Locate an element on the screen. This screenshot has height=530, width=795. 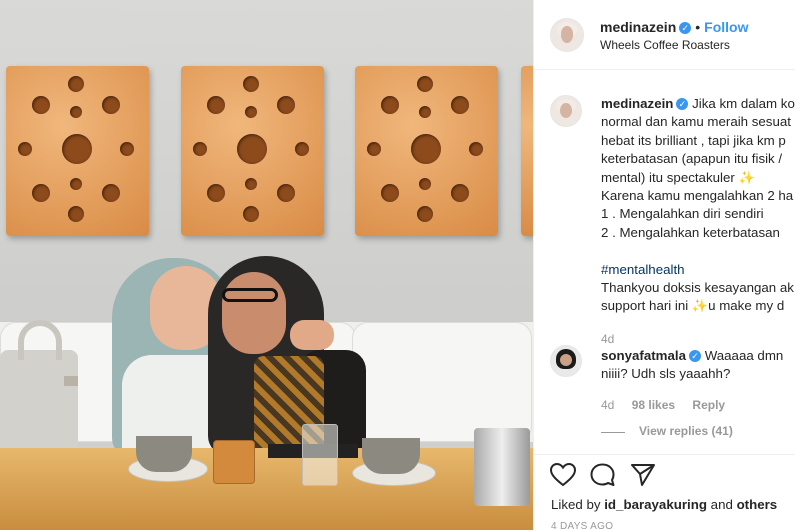
caption-username: medinazein is located at coordinates (637, 103).